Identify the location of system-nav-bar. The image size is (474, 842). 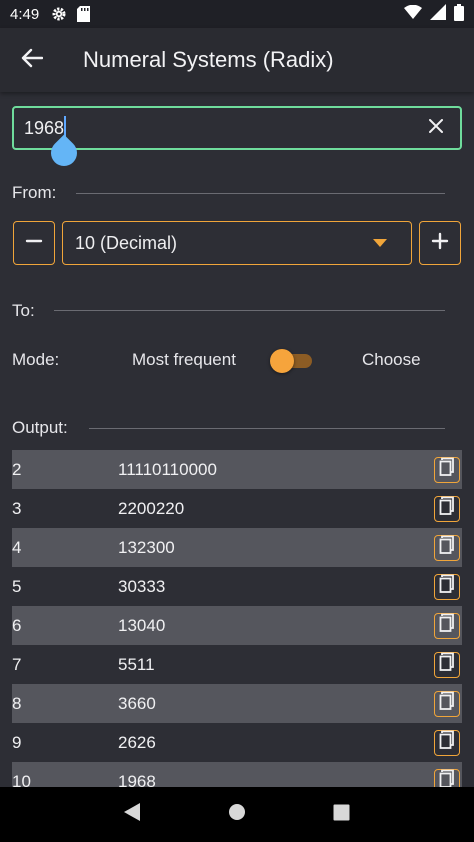
(237, 814).